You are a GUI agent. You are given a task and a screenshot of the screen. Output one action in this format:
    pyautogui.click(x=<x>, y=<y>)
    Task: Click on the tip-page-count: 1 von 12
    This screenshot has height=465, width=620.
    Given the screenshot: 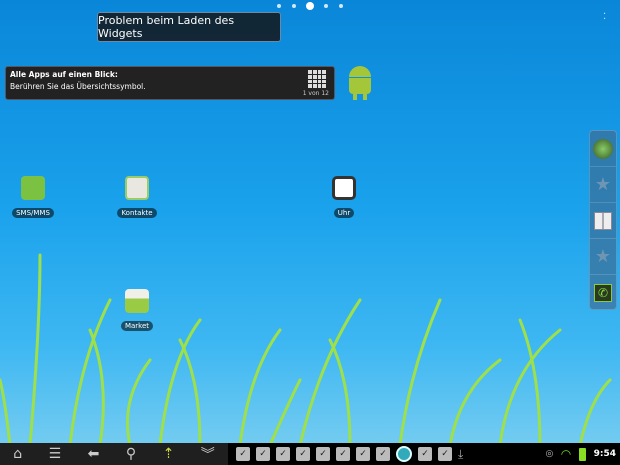 What is the action you would take?
    pyautogui.click(x=315, y=93)
    